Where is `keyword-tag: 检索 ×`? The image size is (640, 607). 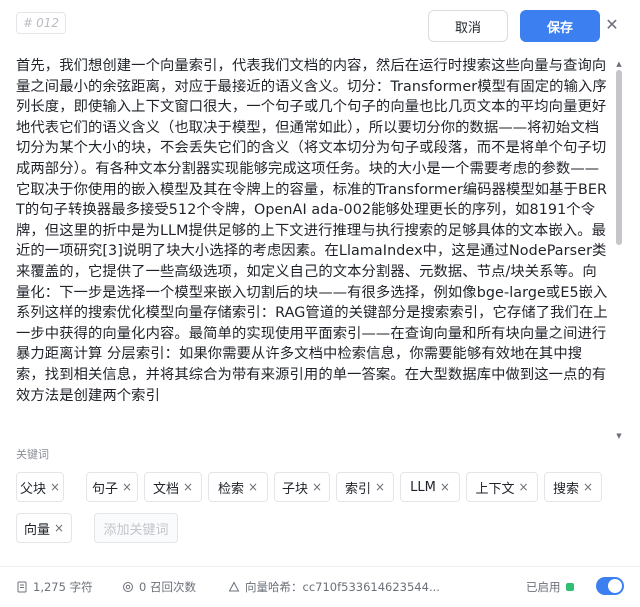
keyword-tag: 检索 × is located at coordinates (238, 487).